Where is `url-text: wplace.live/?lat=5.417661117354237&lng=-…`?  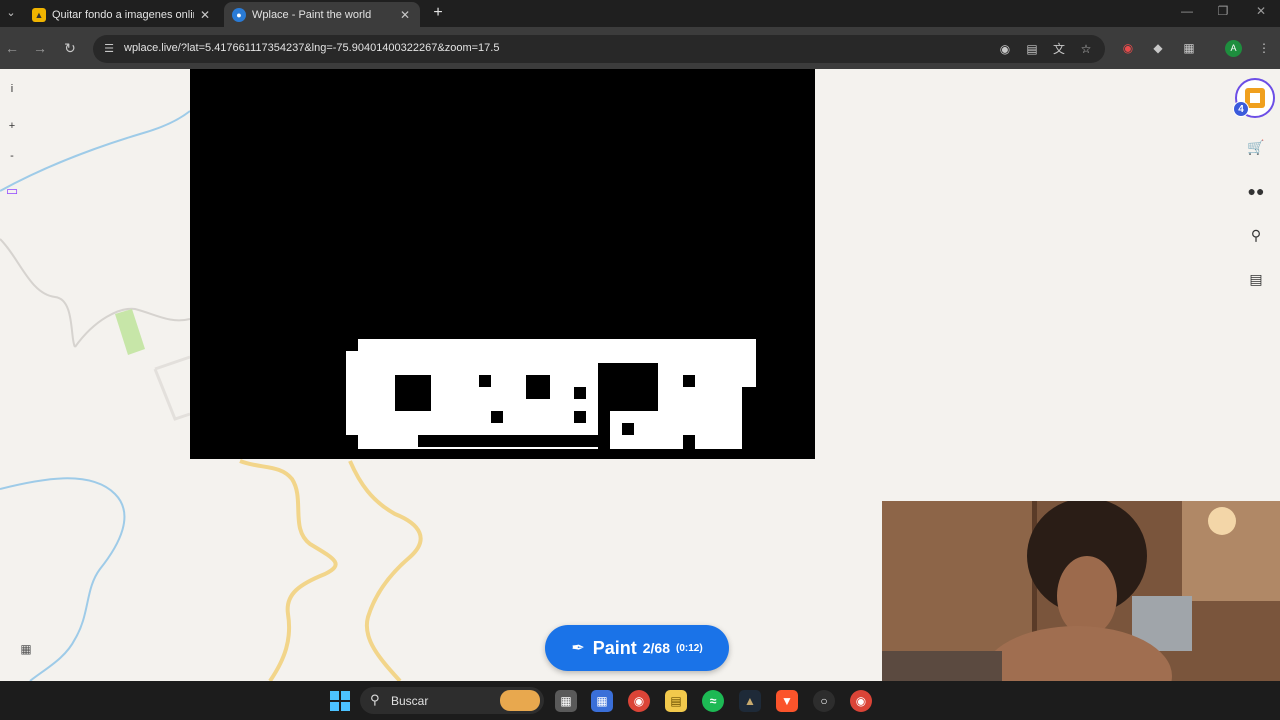 url-text: wplace.live/?lat=5.417661117354237&lng=-… is located at coordinates (311, 48).